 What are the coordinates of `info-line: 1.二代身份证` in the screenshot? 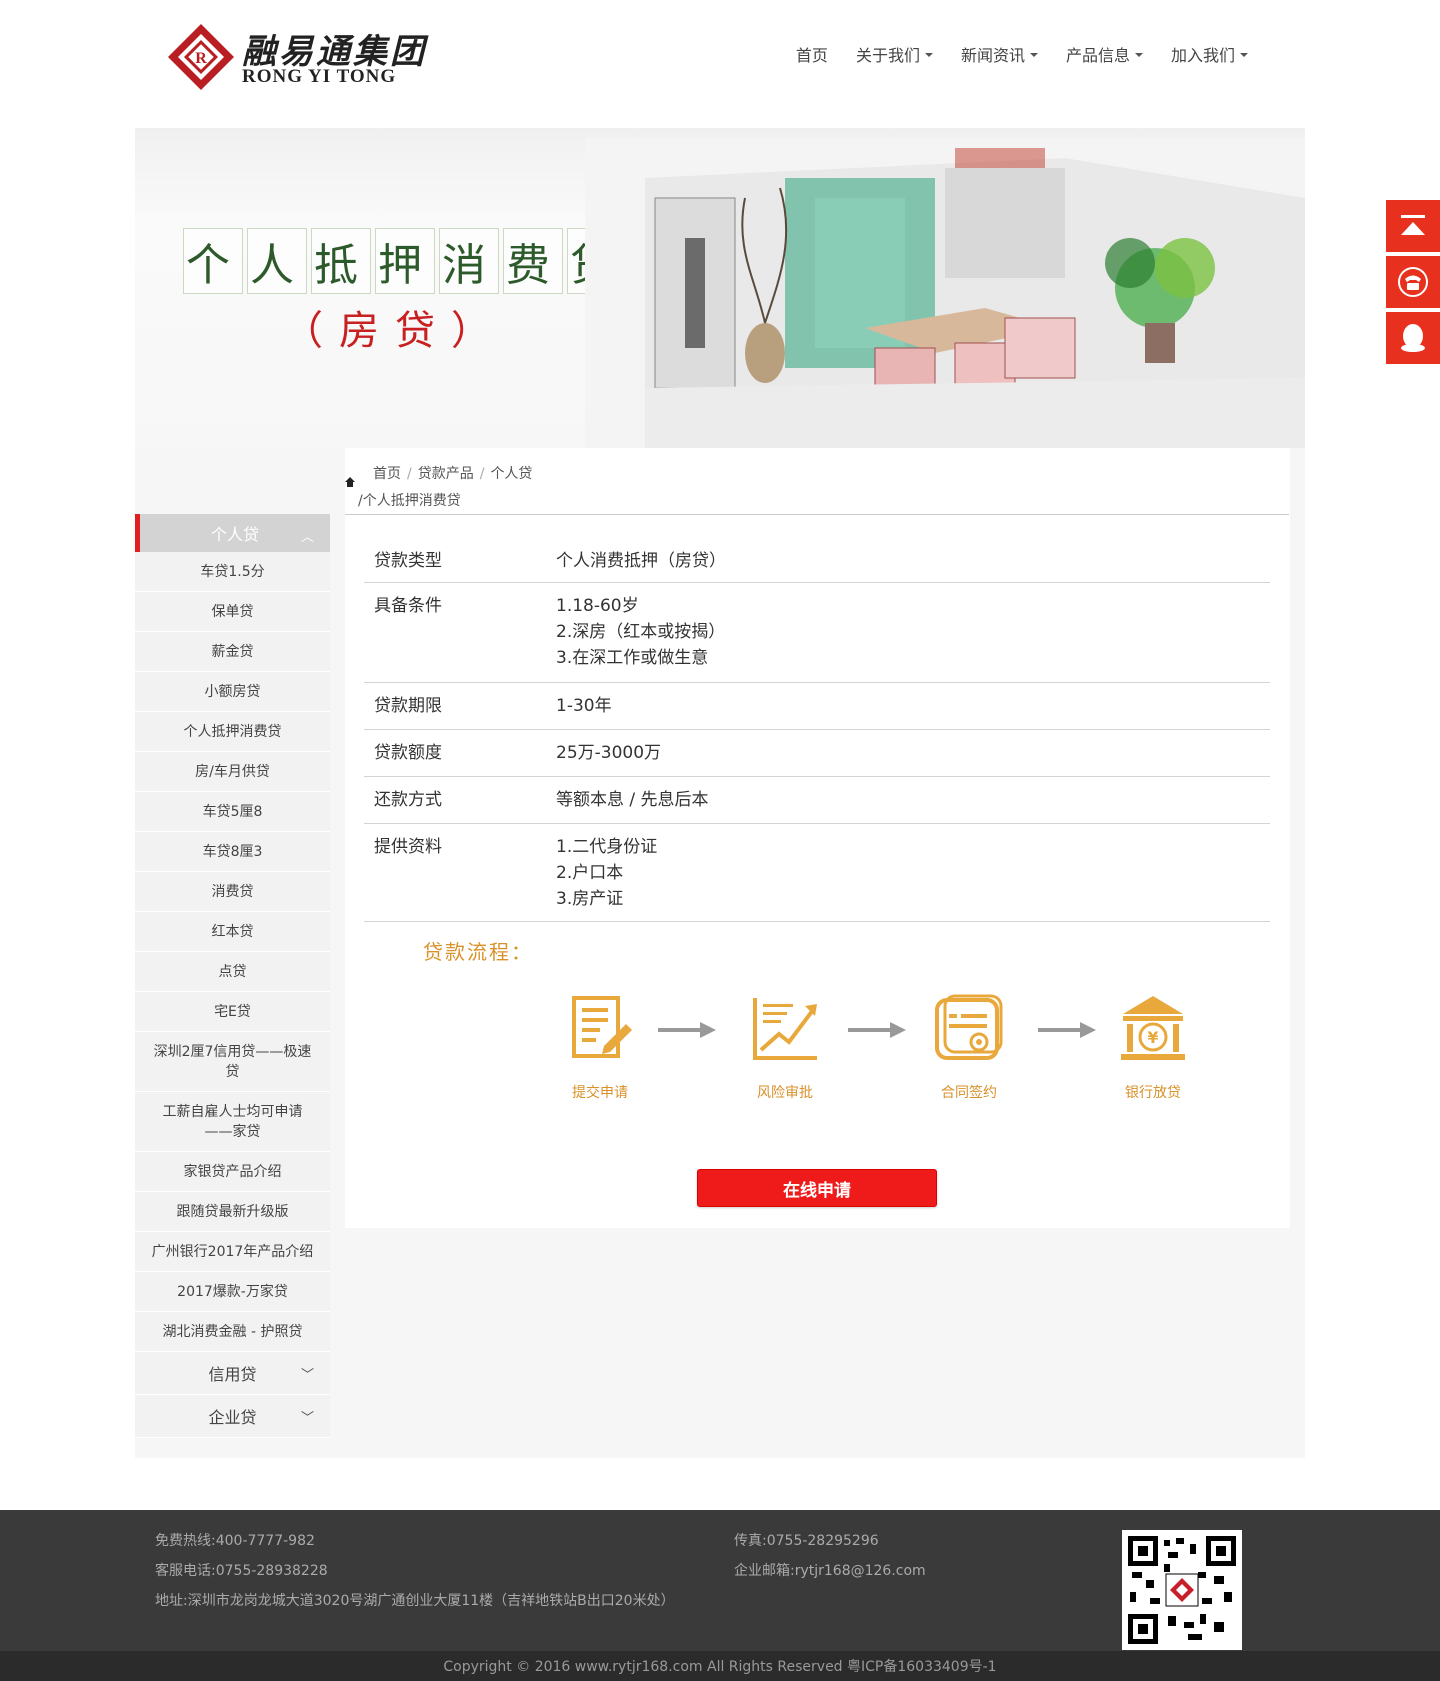 It's located at (607, 847).